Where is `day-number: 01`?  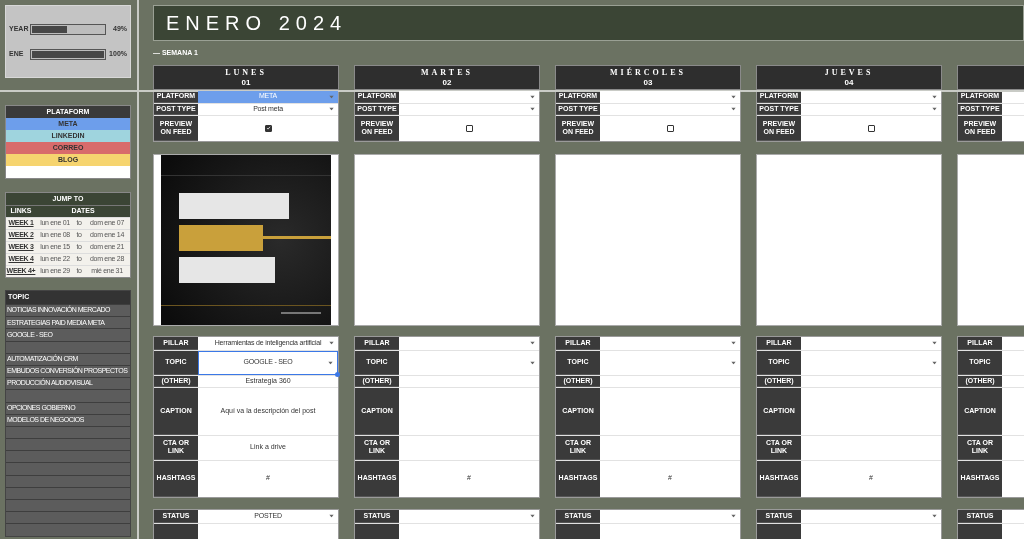 day-number: 01 is located at coordinates (246, 82).